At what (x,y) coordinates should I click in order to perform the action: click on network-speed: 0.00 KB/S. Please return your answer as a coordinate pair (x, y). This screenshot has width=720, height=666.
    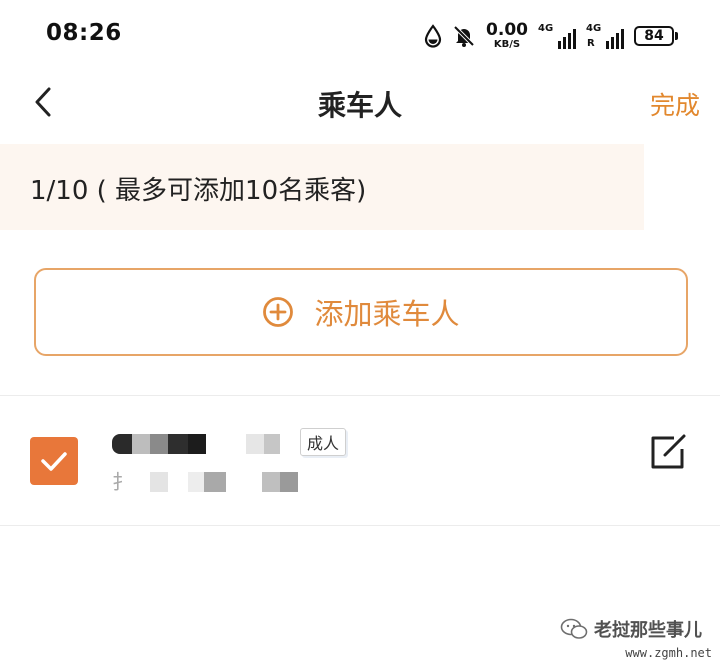
    Looking at the image, I should click on (507, 36).